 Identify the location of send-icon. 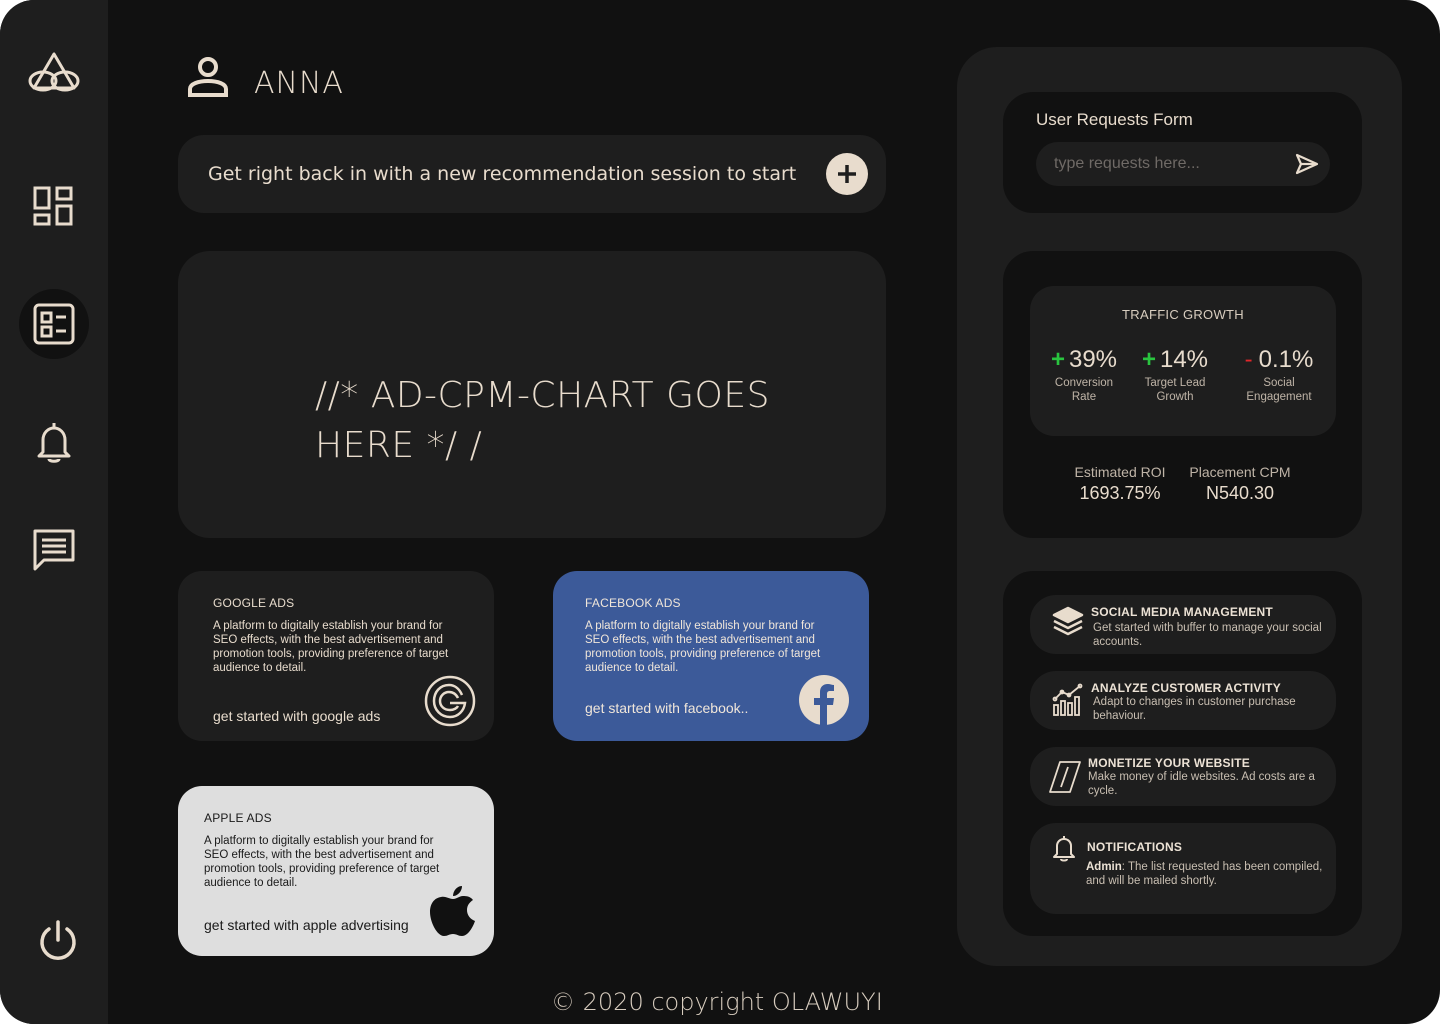
(1307, 166).